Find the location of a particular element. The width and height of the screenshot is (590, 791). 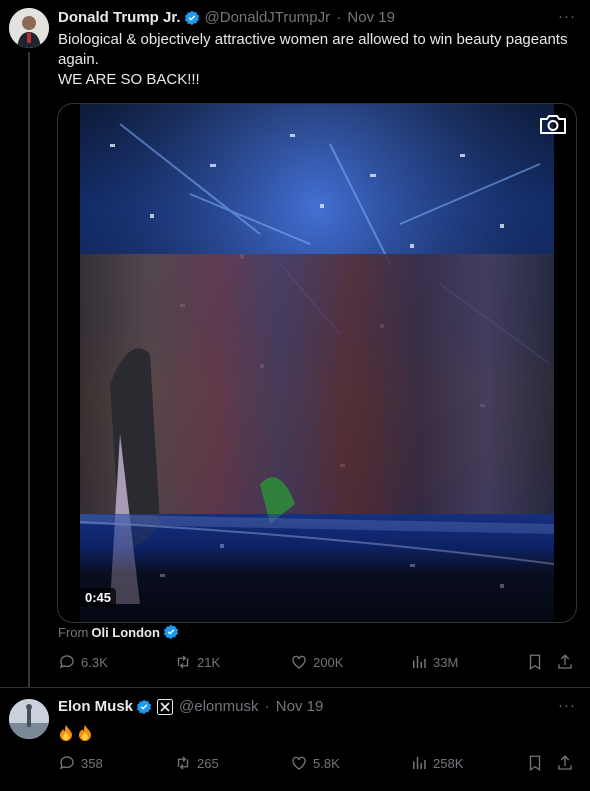

from-label: From is located at coordinates (73, 632).